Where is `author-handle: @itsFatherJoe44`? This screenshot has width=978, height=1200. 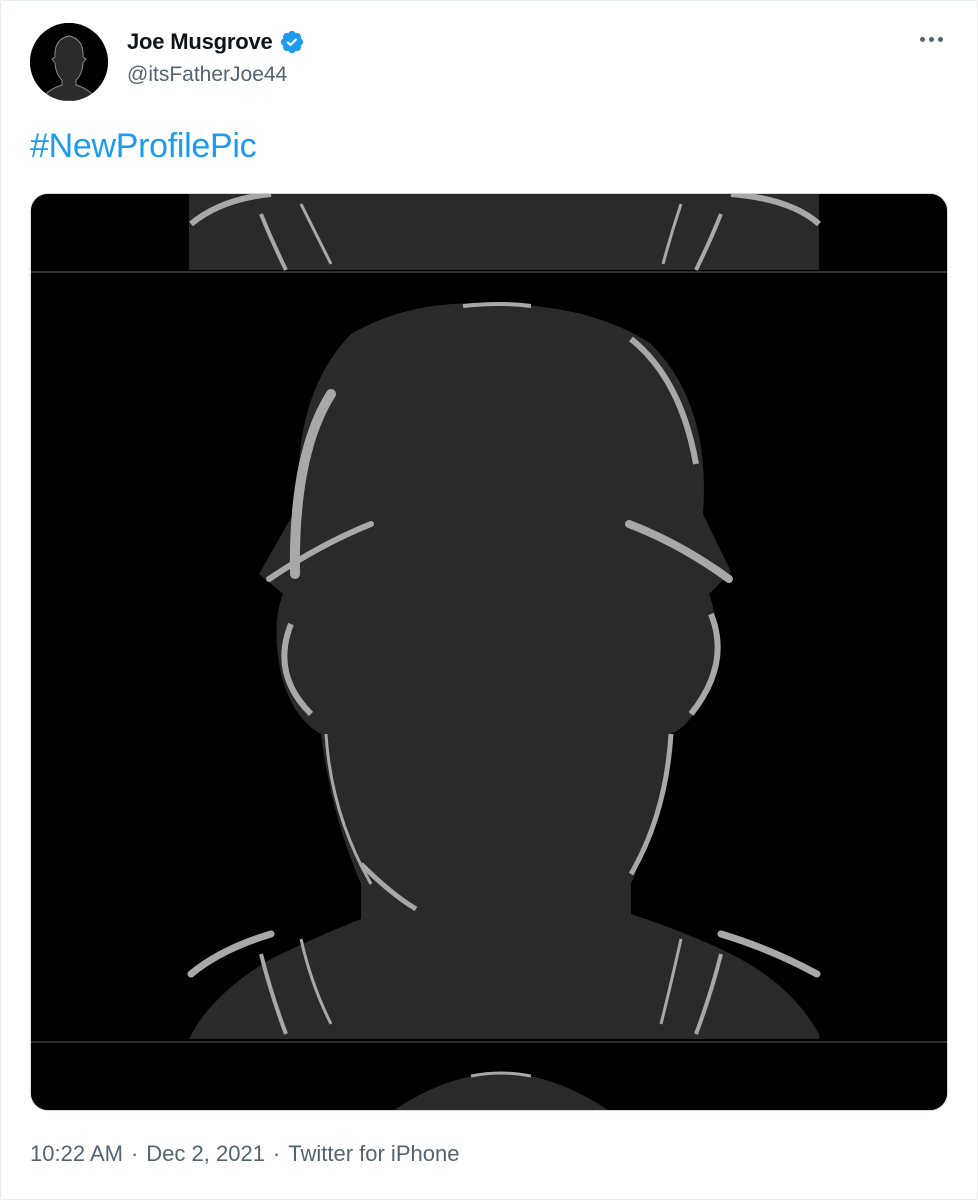 author-handle: @itsFatherJoe44 is located at coordinates (207, 75).